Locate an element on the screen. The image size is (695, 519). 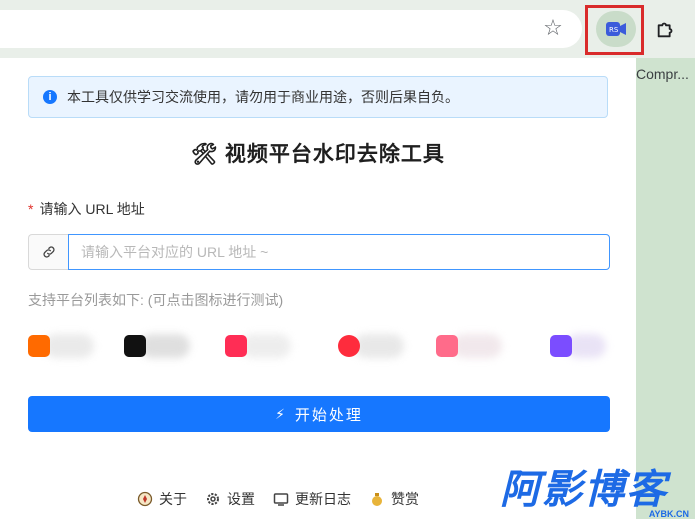
tiktok-icon is located at coordinates (135, 346).